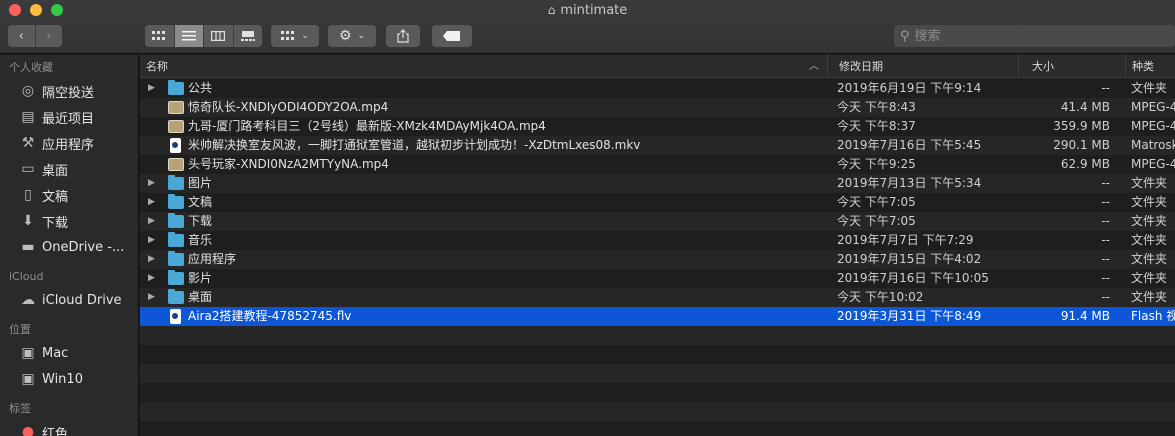  I want to click on action-button: ⚙ ⌄, so click(352, 36).